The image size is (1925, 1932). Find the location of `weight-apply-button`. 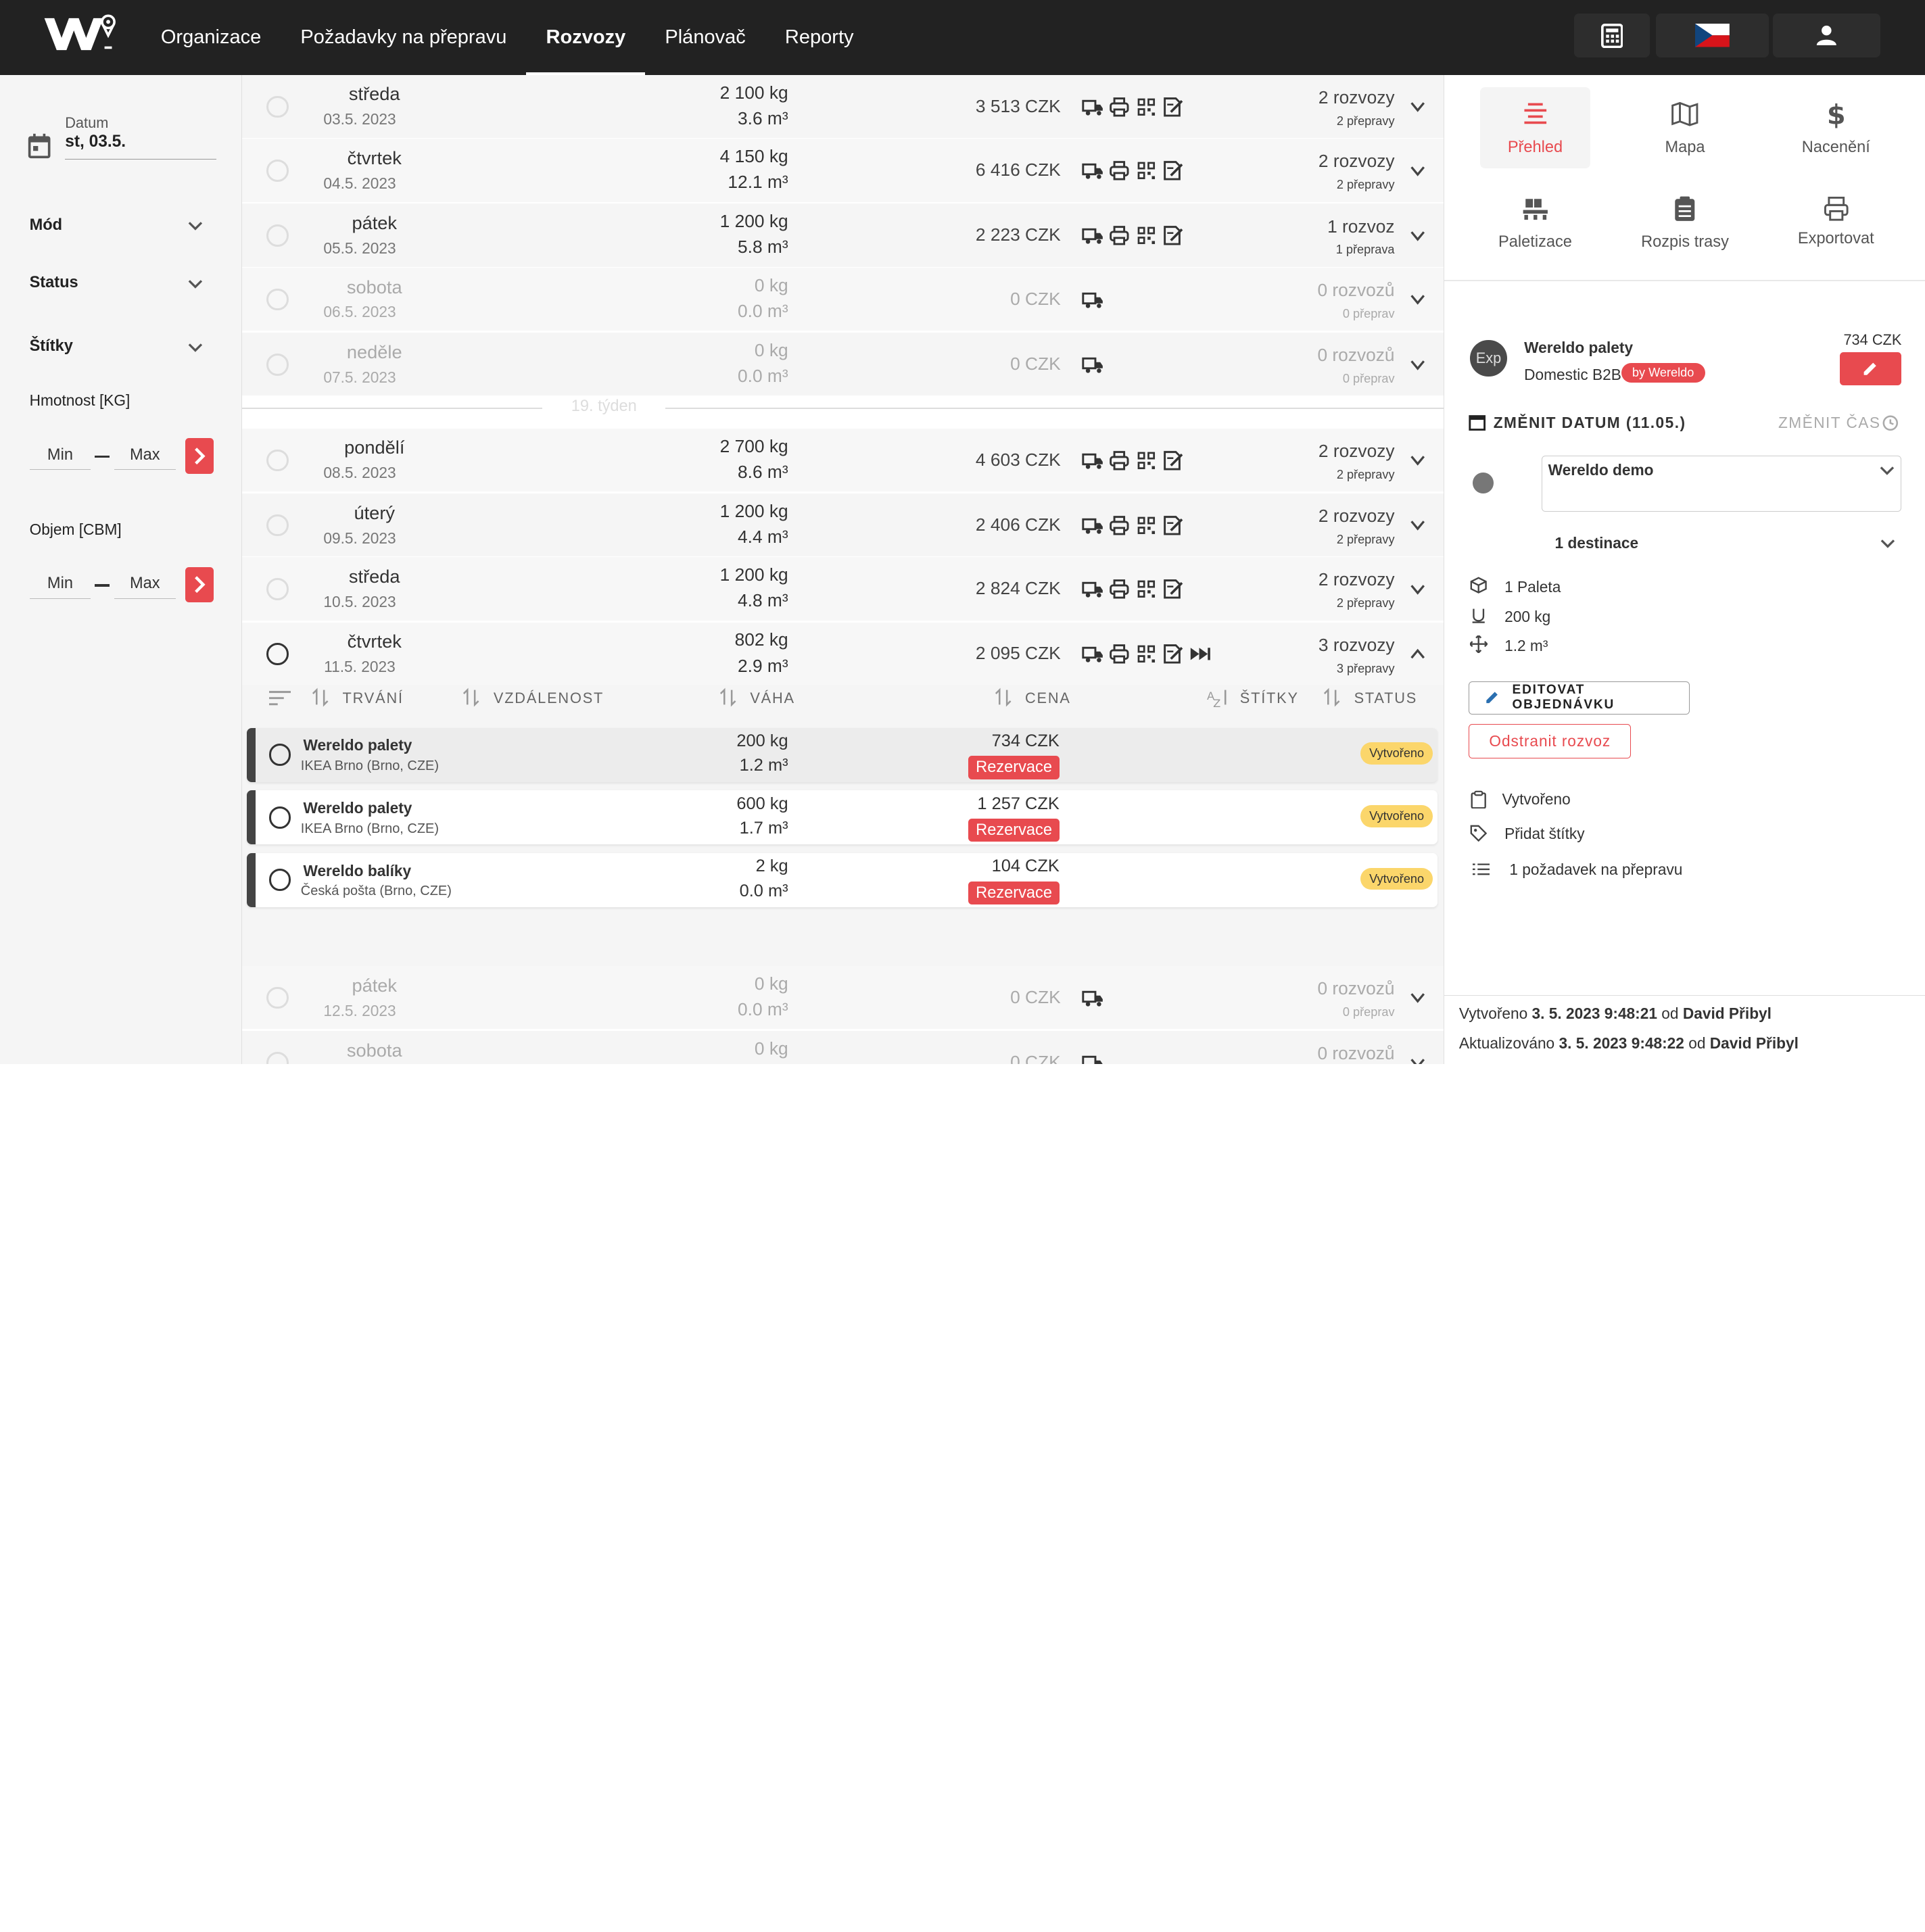

weight-apply-button is located at coordinates (199, 456).